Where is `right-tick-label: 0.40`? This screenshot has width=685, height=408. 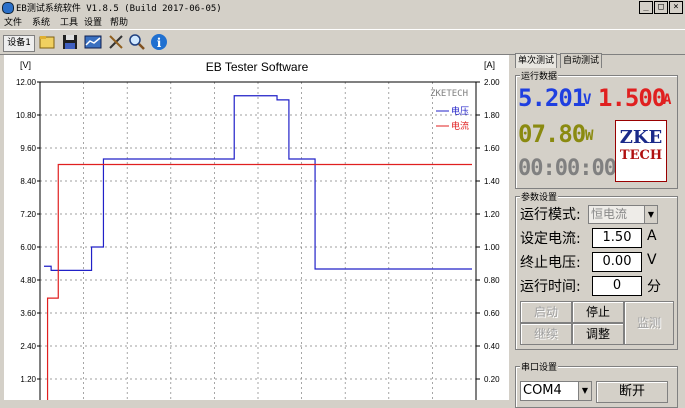 right-tick-label: 0.40 is located at coordinates (492, 346).